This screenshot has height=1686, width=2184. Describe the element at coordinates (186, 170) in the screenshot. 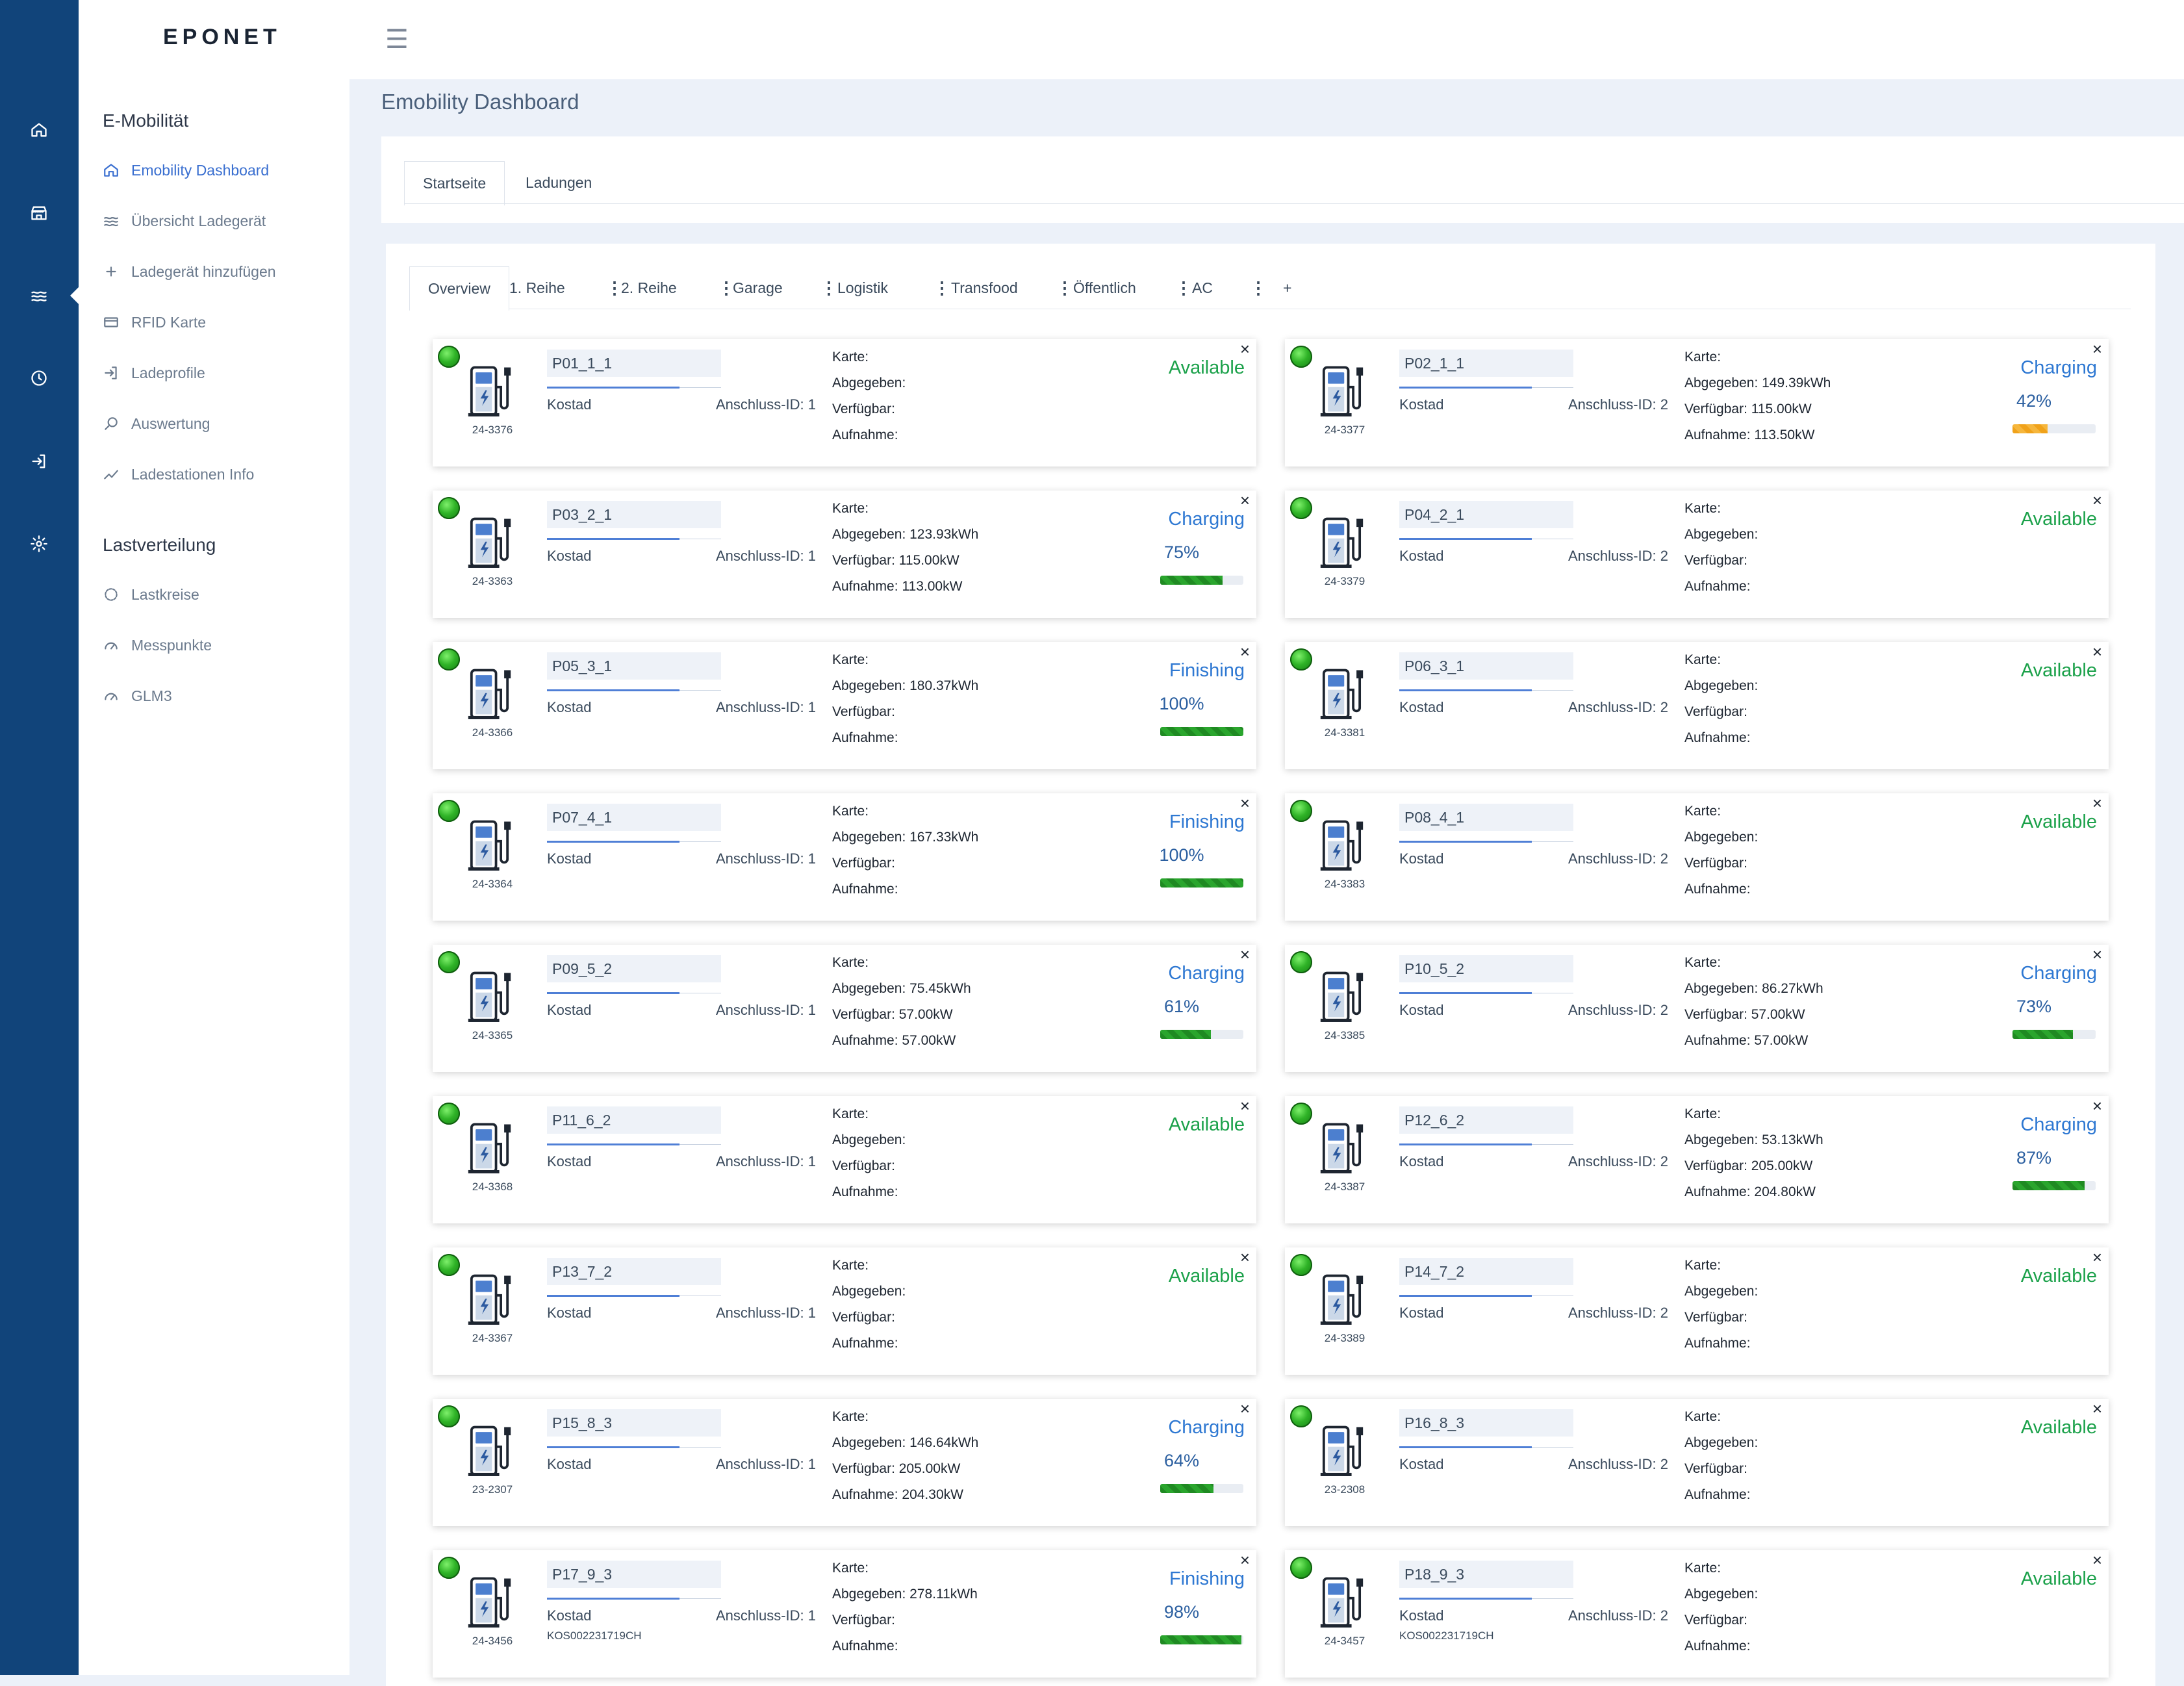

I see `nav-item-emobility-dashboard: Emobility Dashboard` at that location.